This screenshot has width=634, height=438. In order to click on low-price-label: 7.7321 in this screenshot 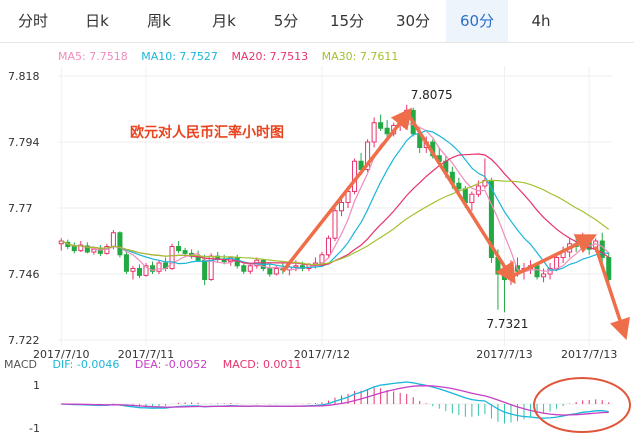, I will do `click(507, 324)`.